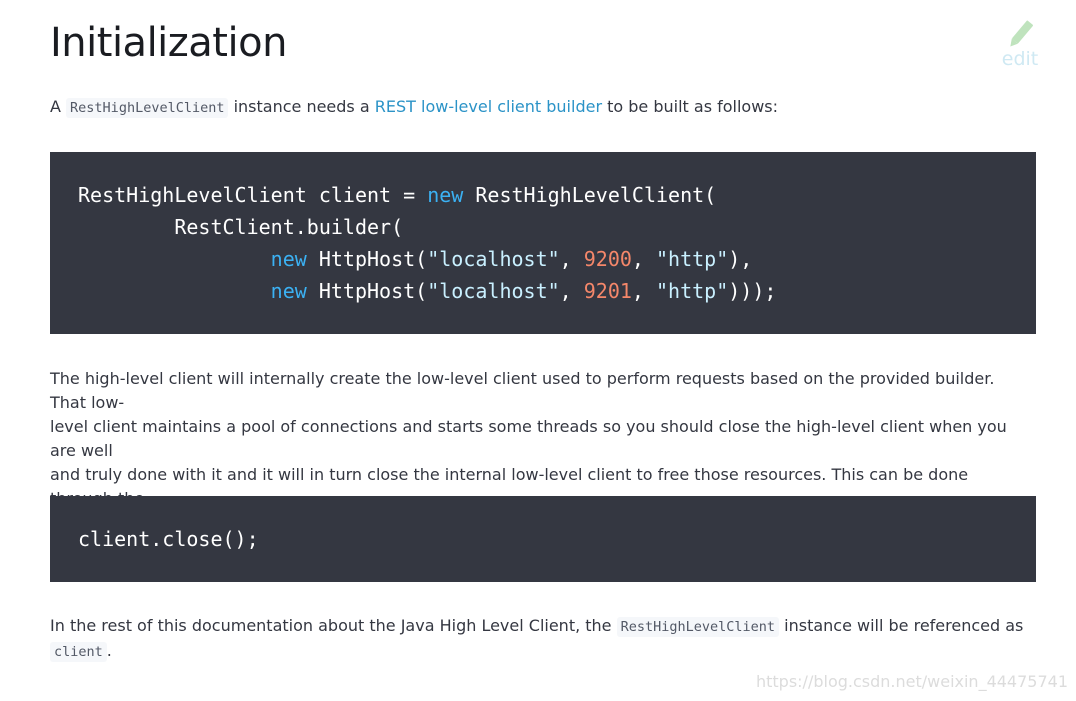 This screenshot has height=701, width=1076. Describe the element at coordinates (1020, 35) in the screenshot. I see `pencil-icon` at that location.